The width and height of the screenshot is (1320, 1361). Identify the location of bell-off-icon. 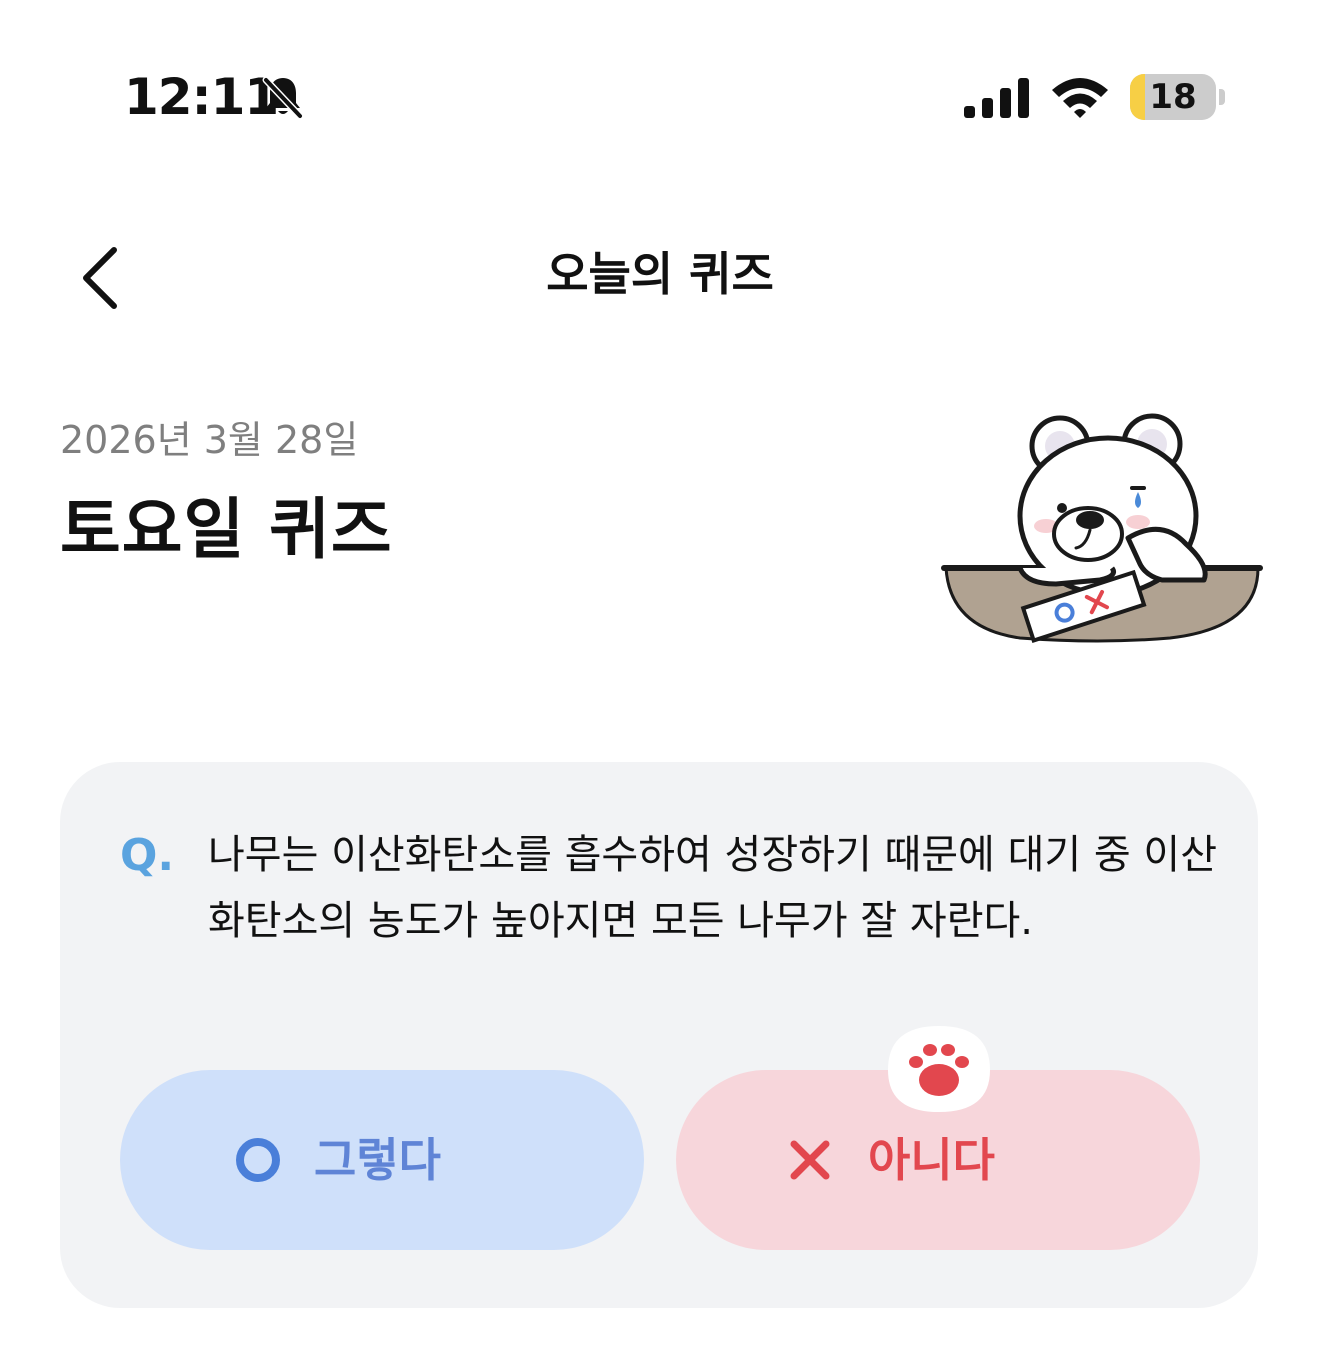
(283, 98).